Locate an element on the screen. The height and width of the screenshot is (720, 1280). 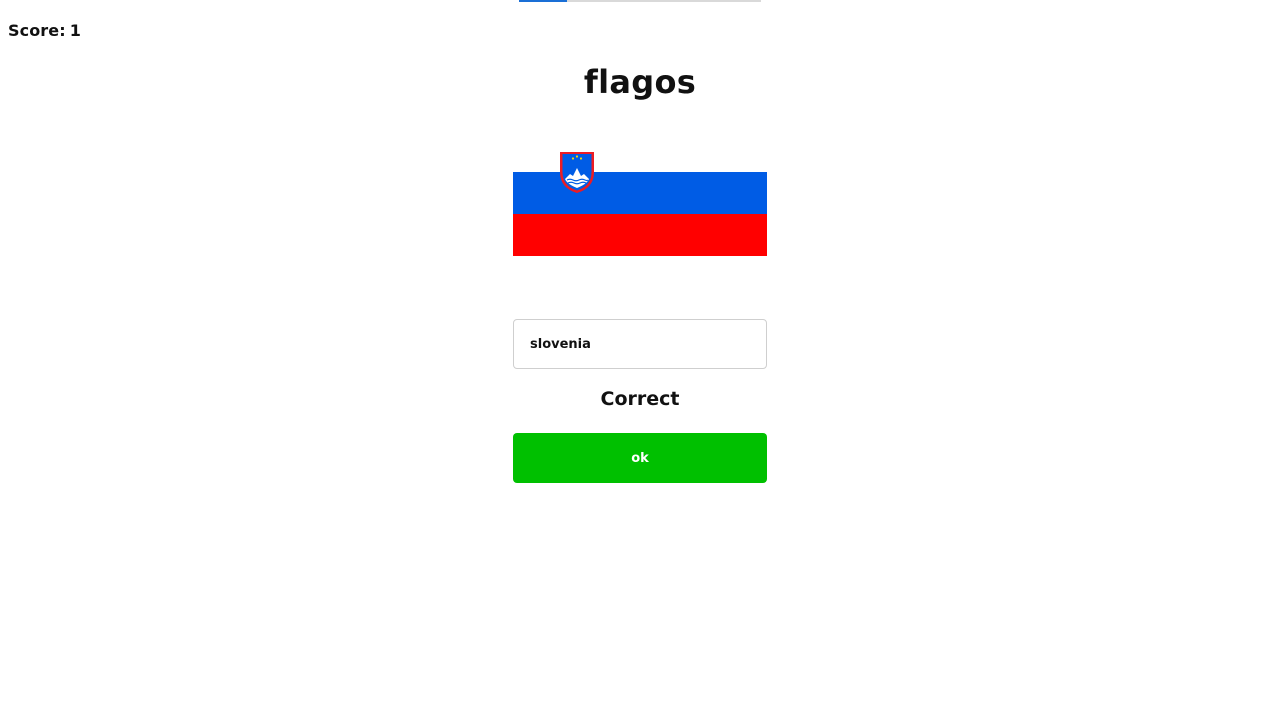
flag-image is located at coordinates (640, 203).